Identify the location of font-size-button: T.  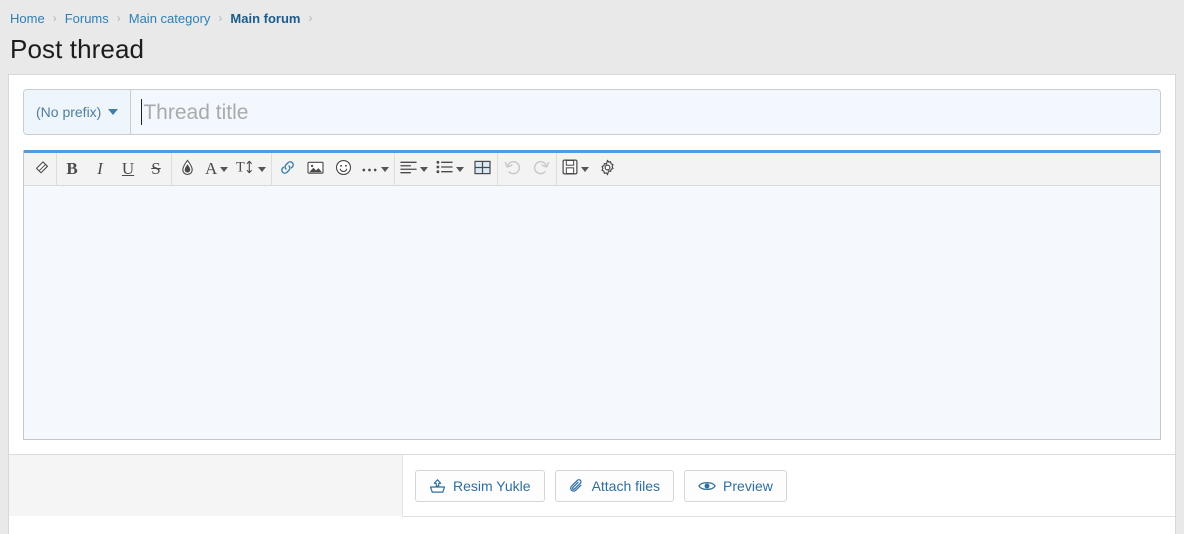
(251, 169).